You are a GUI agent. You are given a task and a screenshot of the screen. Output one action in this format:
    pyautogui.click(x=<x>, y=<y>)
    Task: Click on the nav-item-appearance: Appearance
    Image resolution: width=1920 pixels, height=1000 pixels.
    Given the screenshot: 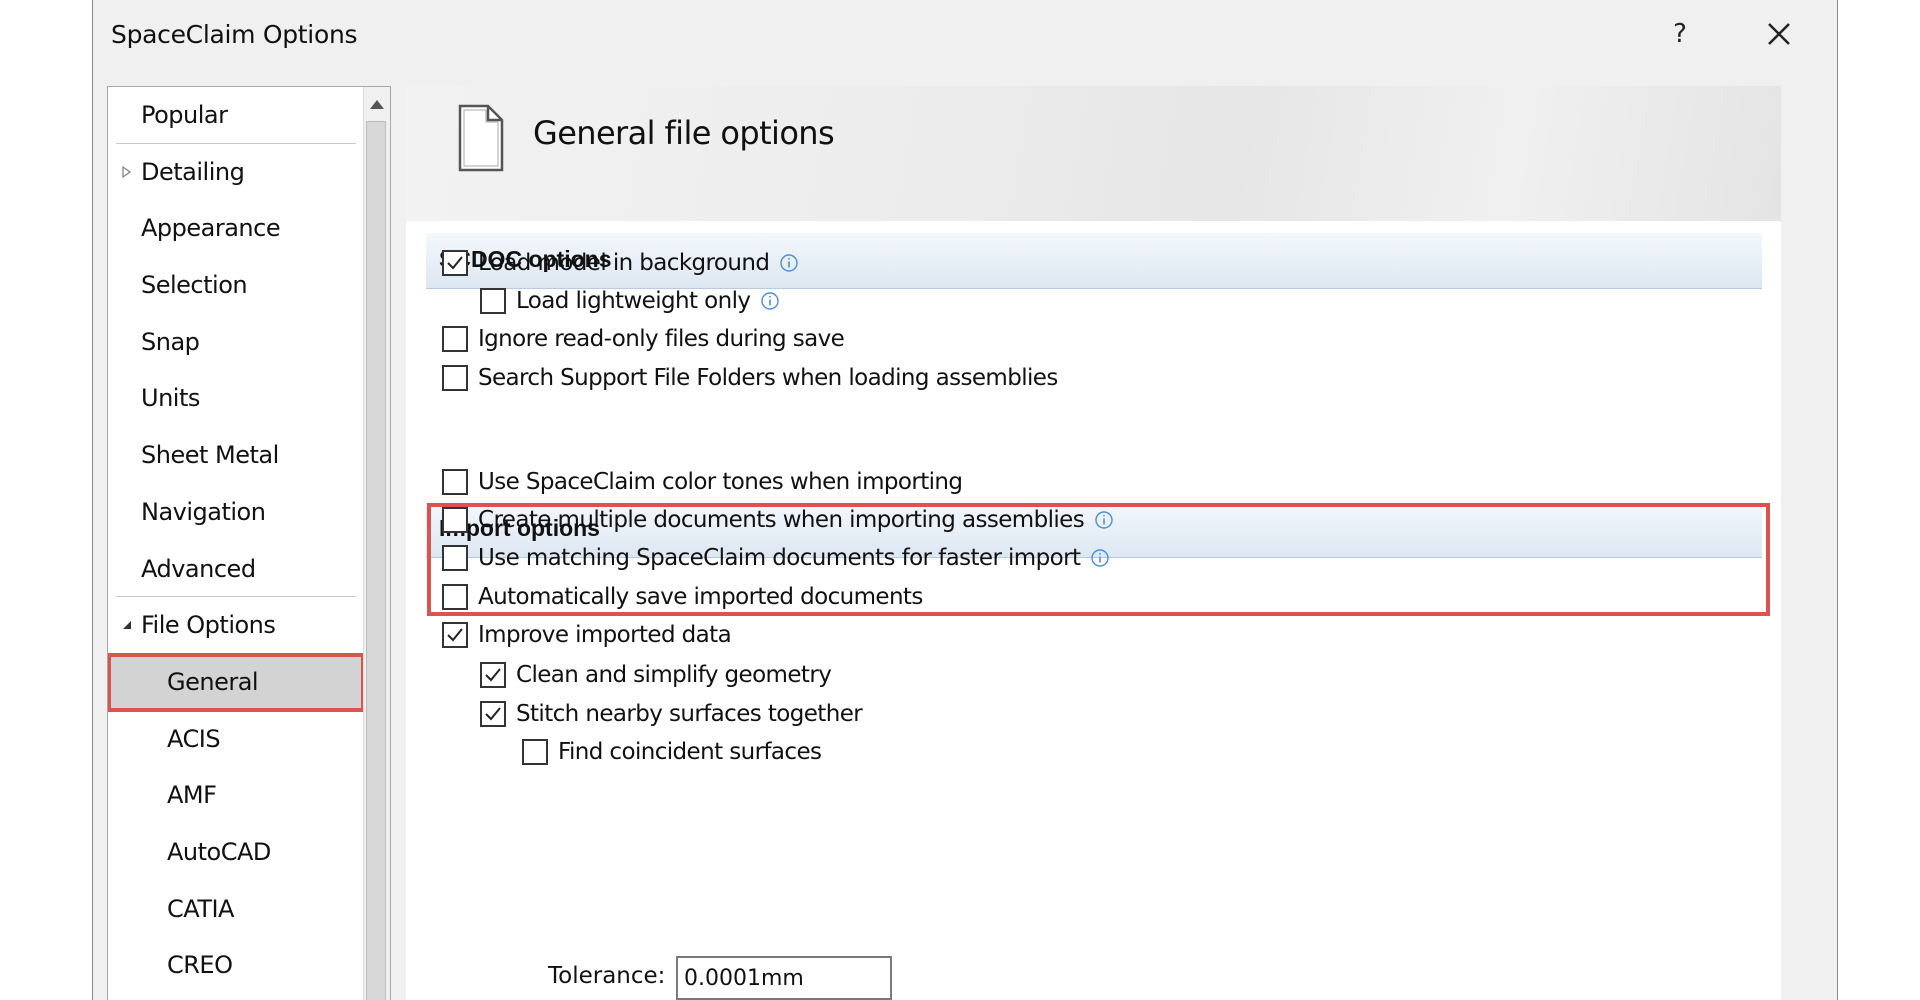 What is the action you would take?
    pyautogui.click(x=236, y=228)
    